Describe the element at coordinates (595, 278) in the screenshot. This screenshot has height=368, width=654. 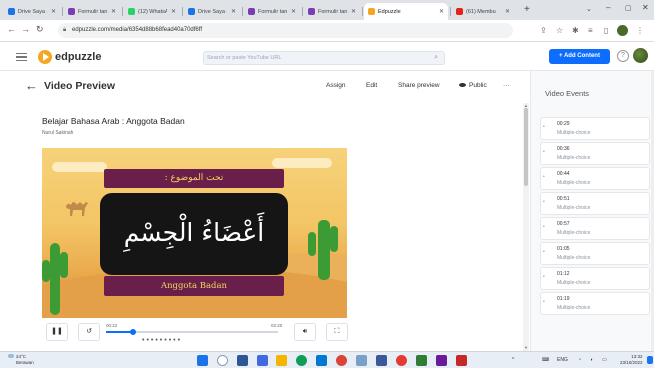
I see `video-event-item: • 01:12 Multiple-choice` at that location.